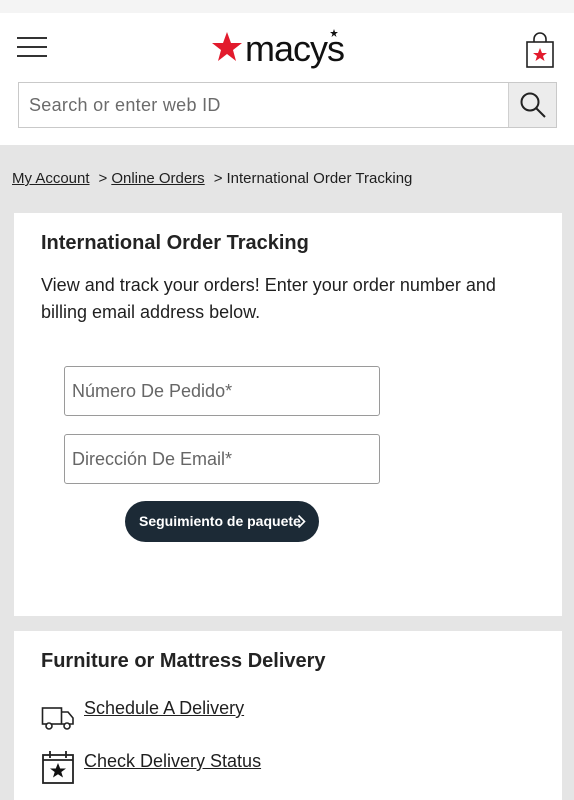  Describe the element at coordinates (227, 46) in the screenshot. I see `star-logo-icon` at that location.